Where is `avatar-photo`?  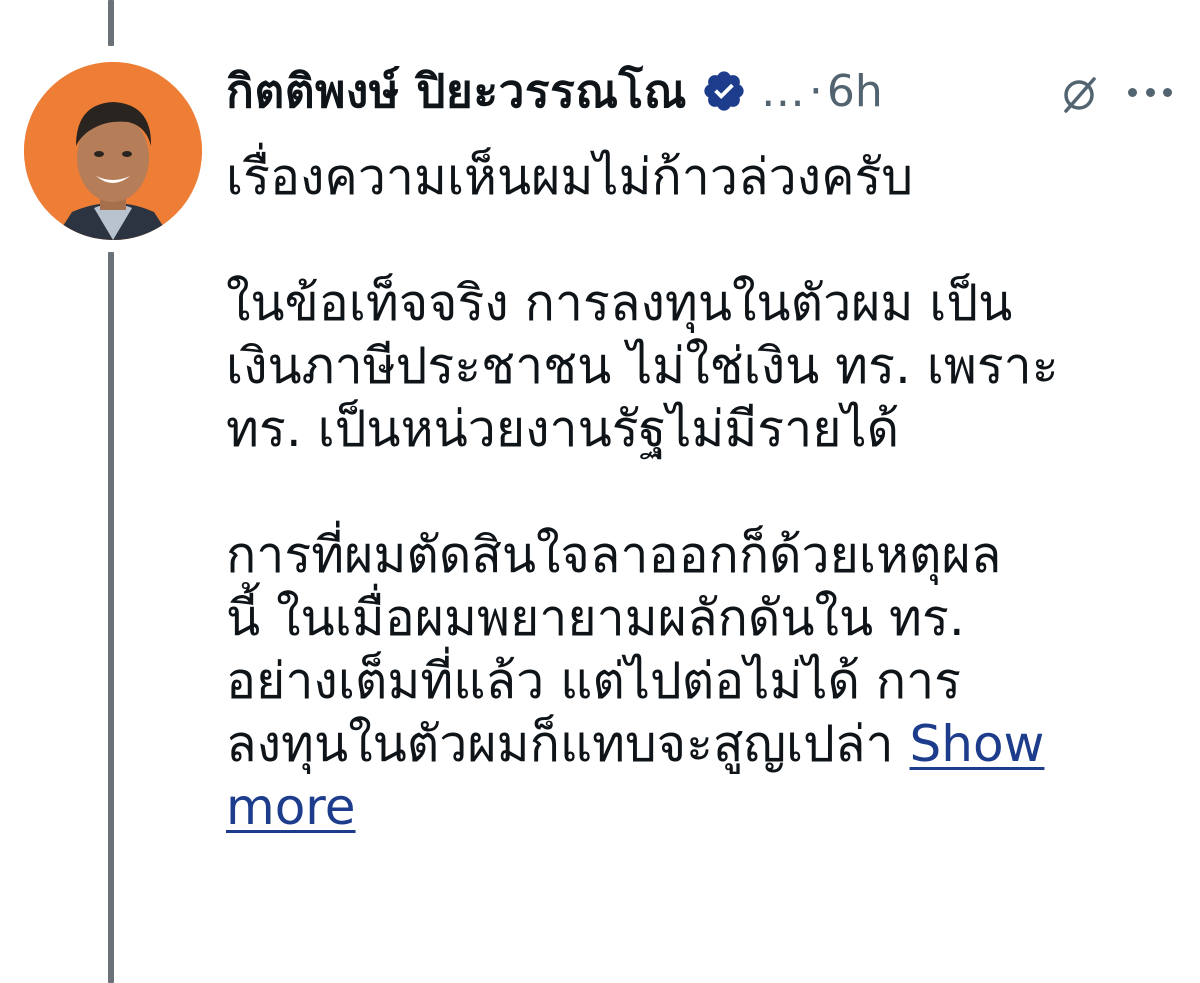 avatar-photo is located at coordinates (113, 151).